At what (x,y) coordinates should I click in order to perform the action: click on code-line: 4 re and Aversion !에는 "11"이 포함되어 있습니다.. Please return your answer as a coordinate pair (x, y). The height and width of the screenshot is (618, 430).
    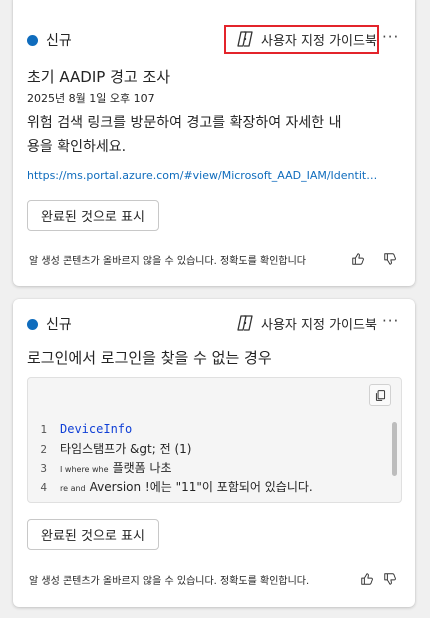
    Looking at the image, I should click on (170, 486).